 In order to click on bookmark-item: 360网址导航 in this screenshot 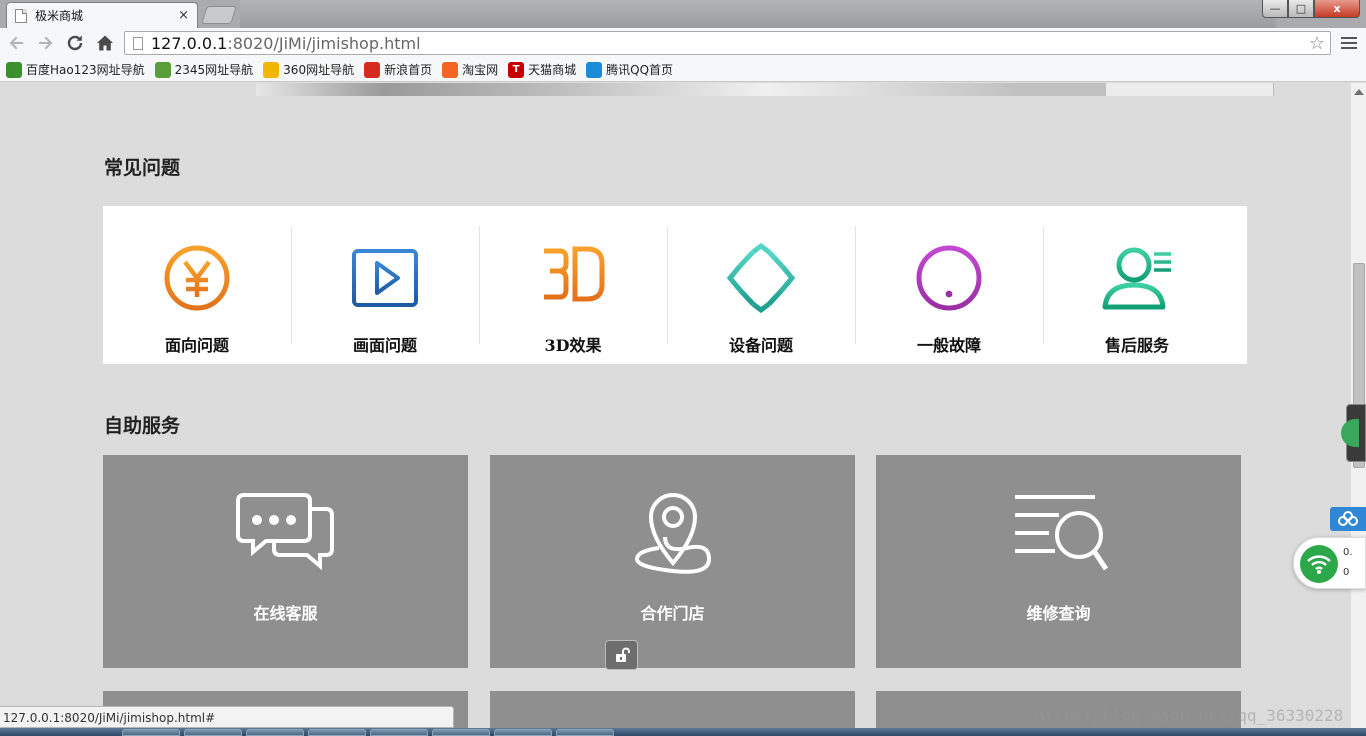, I will do `click(308, 69)`.